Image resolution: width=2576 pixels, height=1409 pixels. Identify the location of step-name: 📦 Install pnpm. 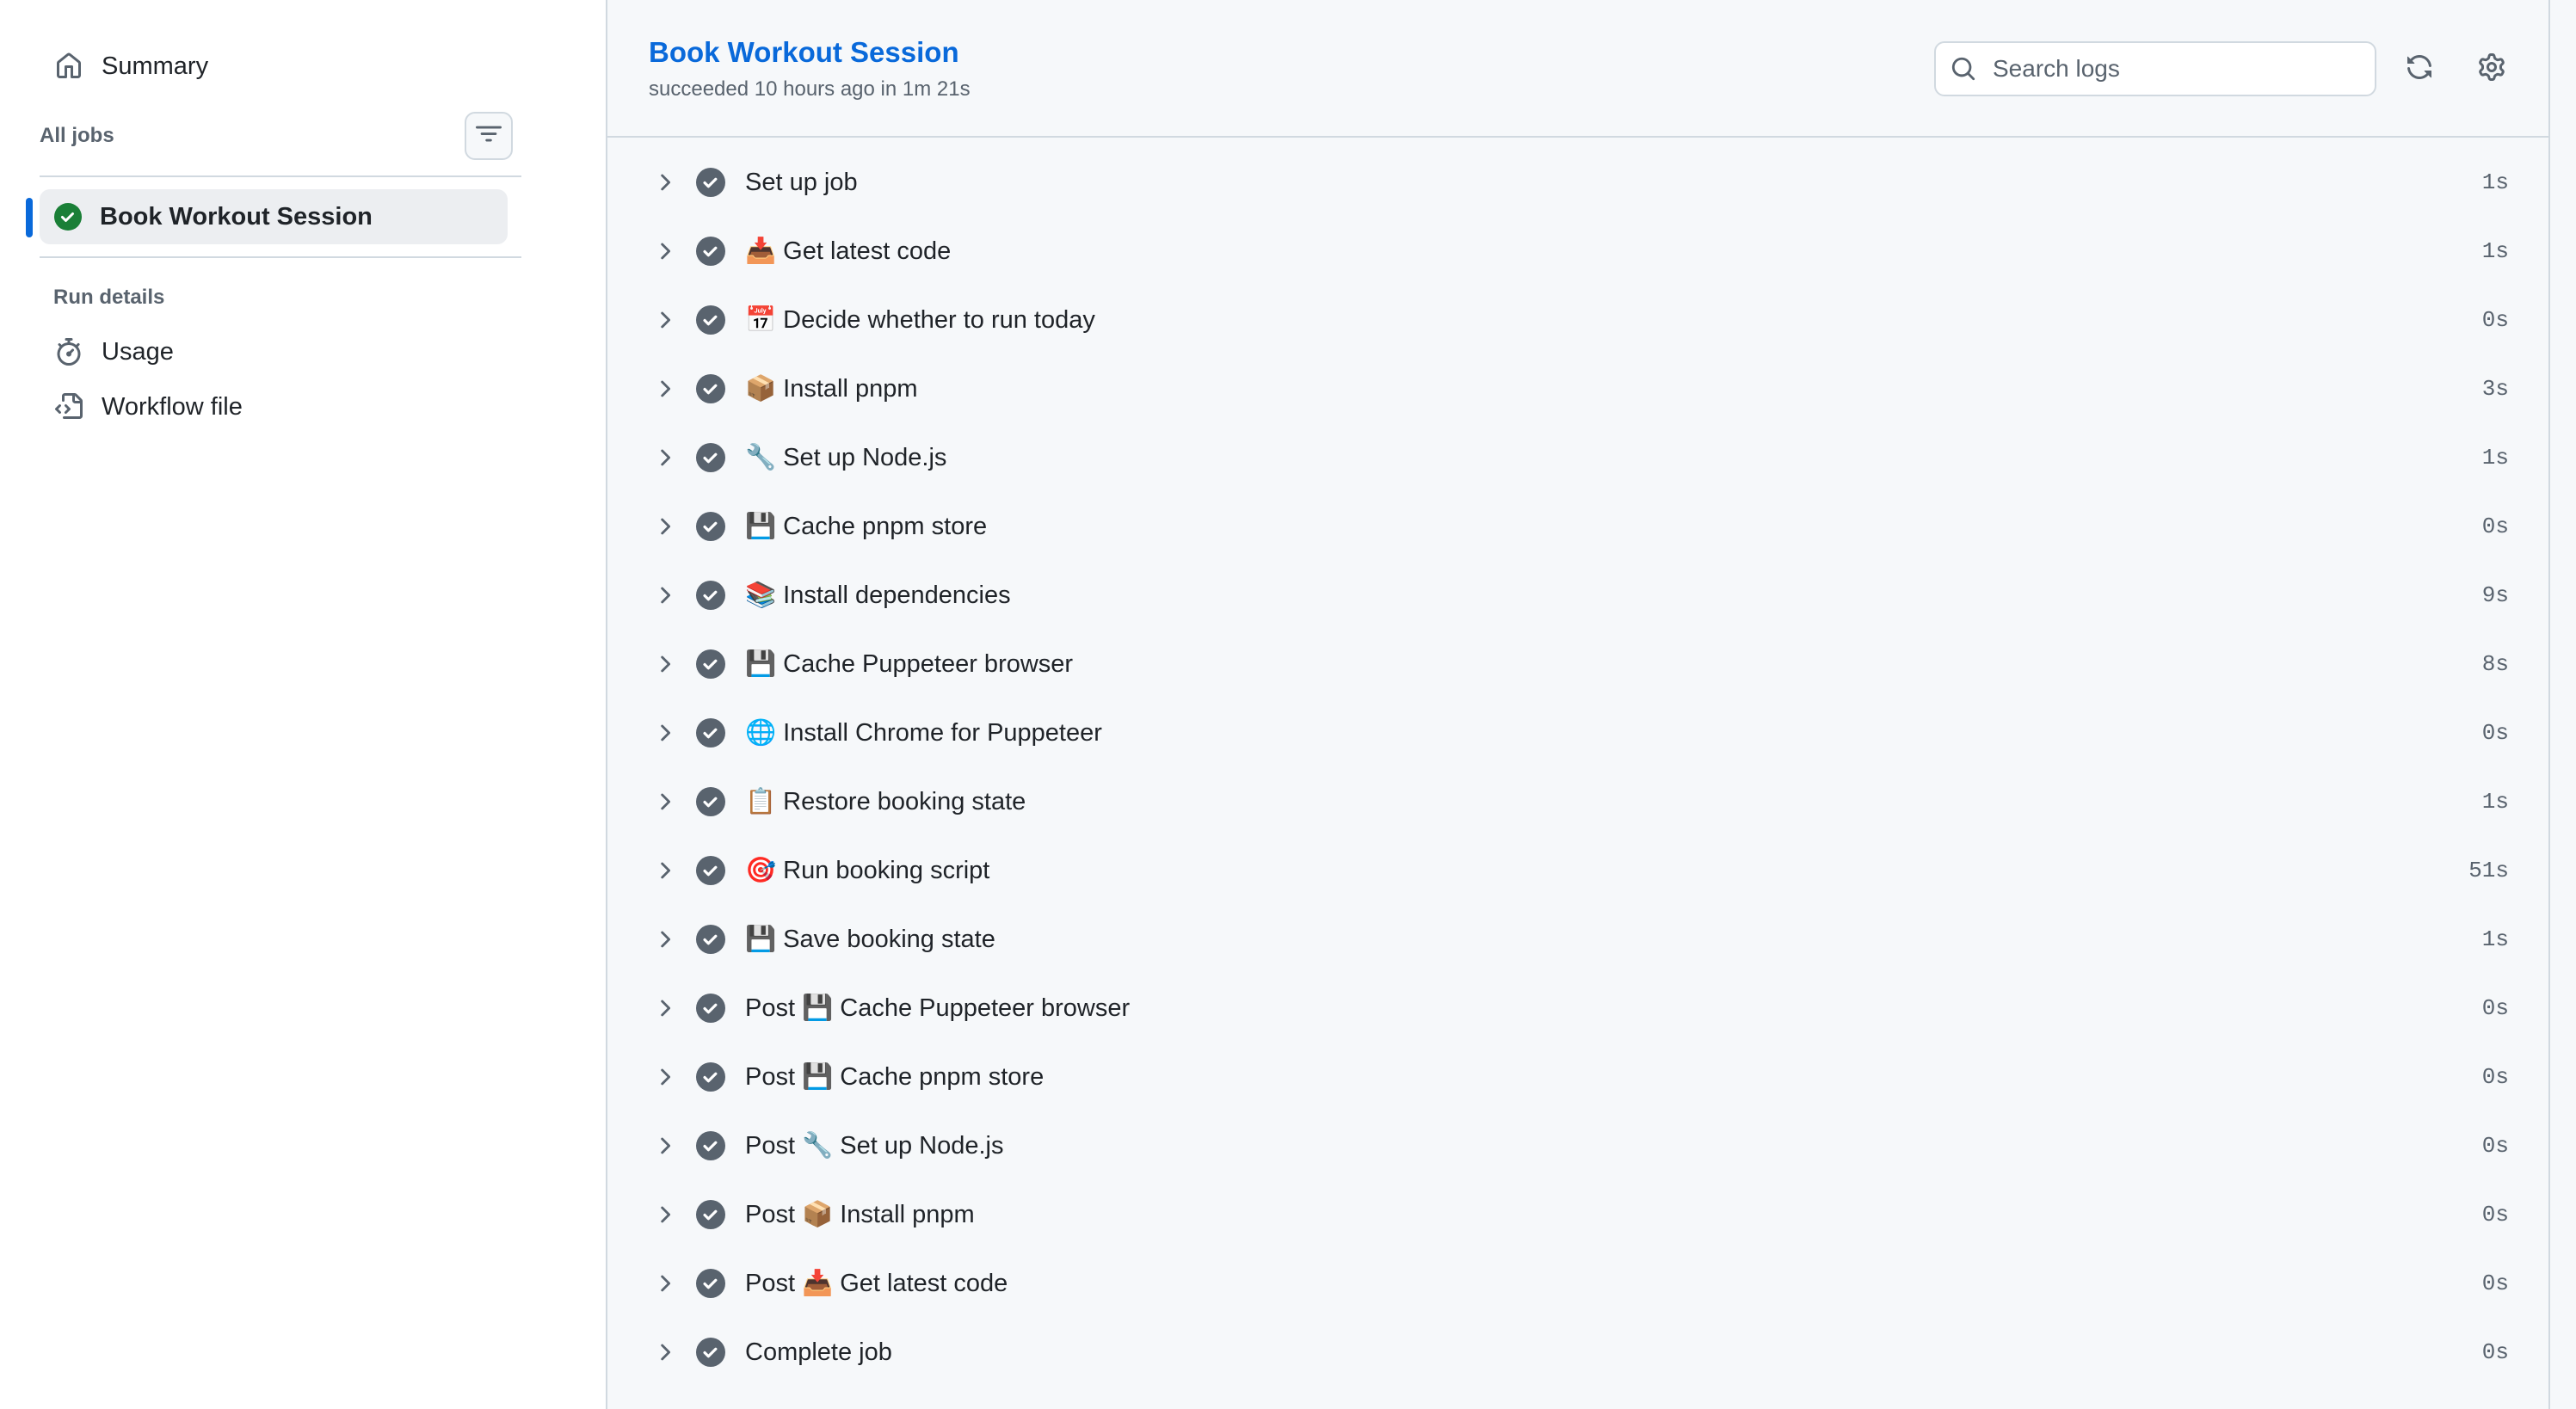
(832, 389).